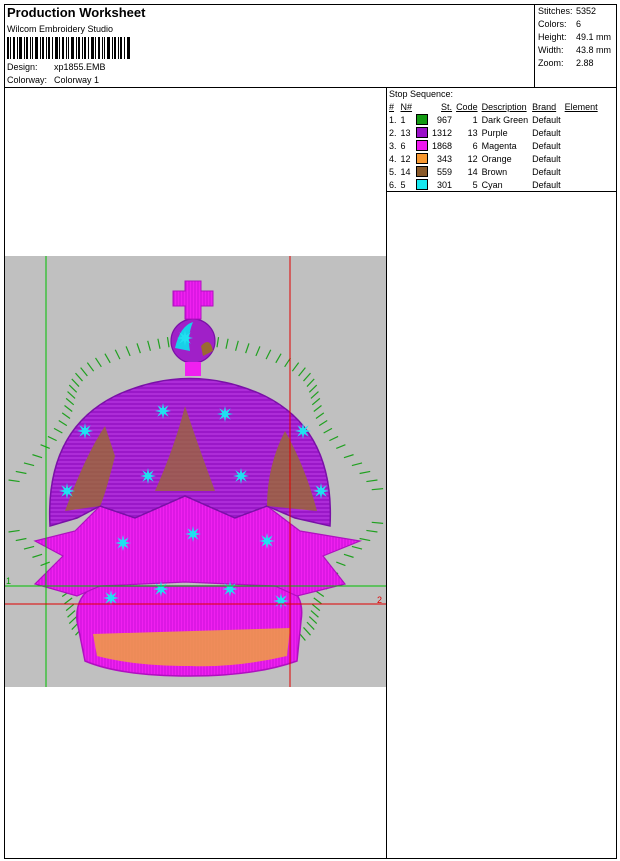  What do you see at coordinates (393, 119) in the screenshot?
I see `stop-number: 1.` at bounding box center [393, 119].